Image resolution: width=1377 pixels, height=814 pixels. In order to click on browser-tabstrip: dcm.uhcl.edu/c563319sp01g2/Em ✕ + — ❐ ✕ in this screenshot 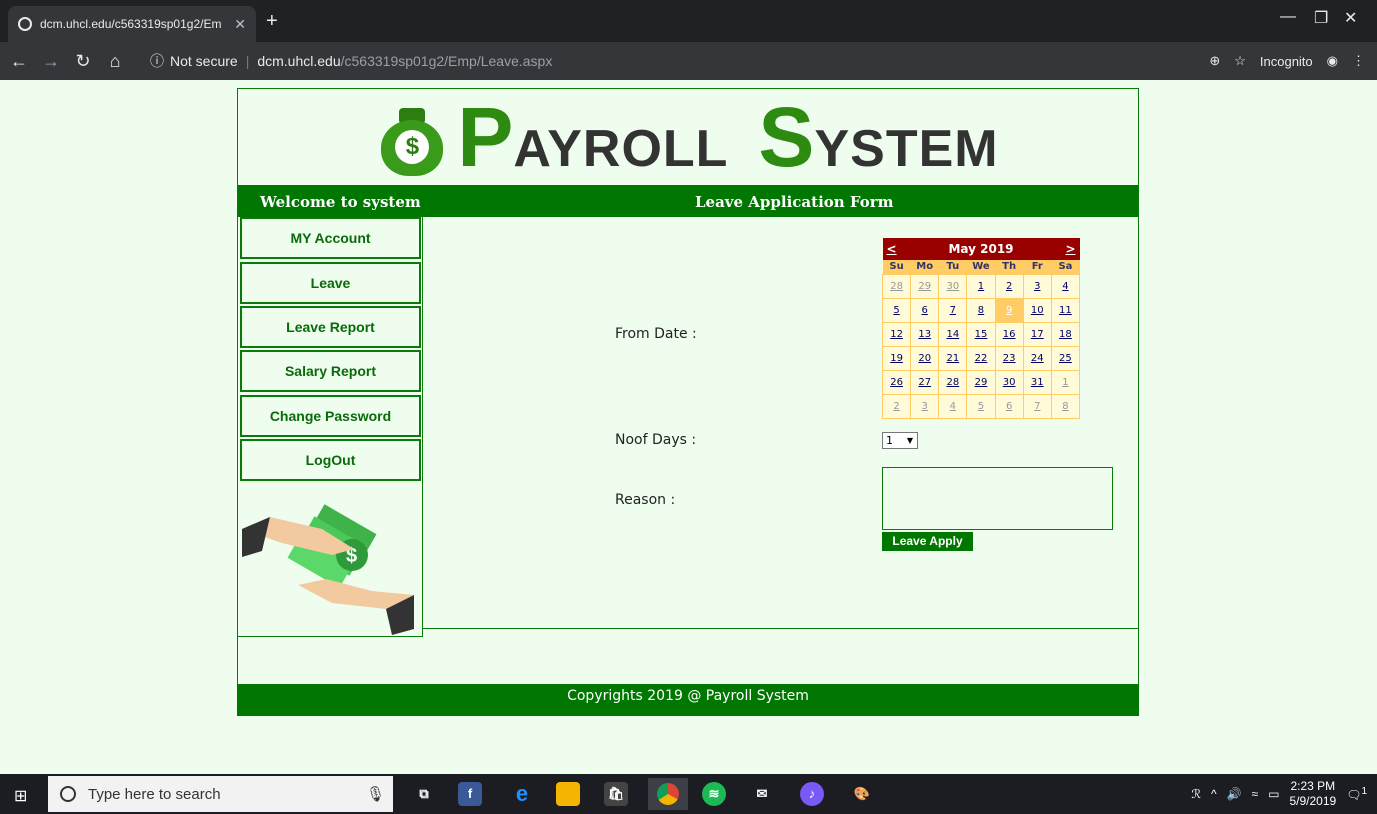, I will do `click(688, 21)`.